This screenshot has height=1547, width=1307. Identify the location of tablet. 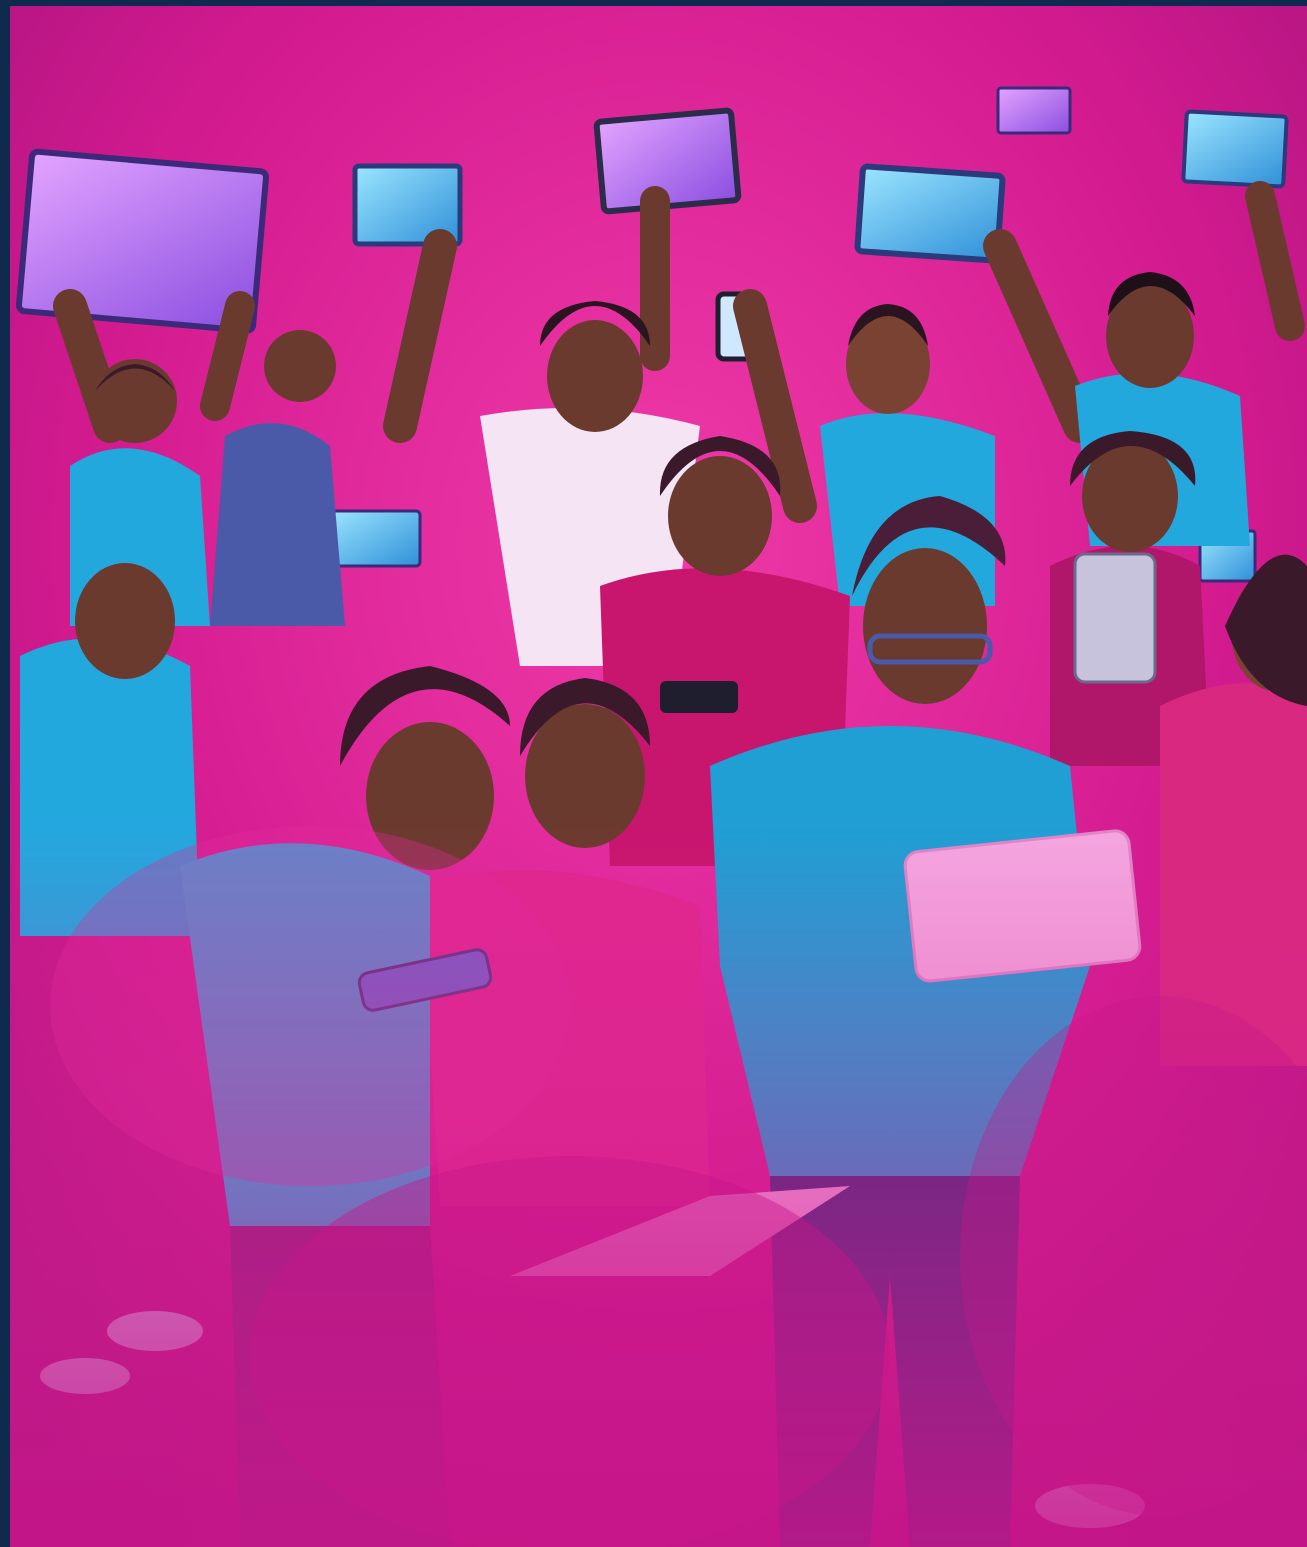
(1115, 618).